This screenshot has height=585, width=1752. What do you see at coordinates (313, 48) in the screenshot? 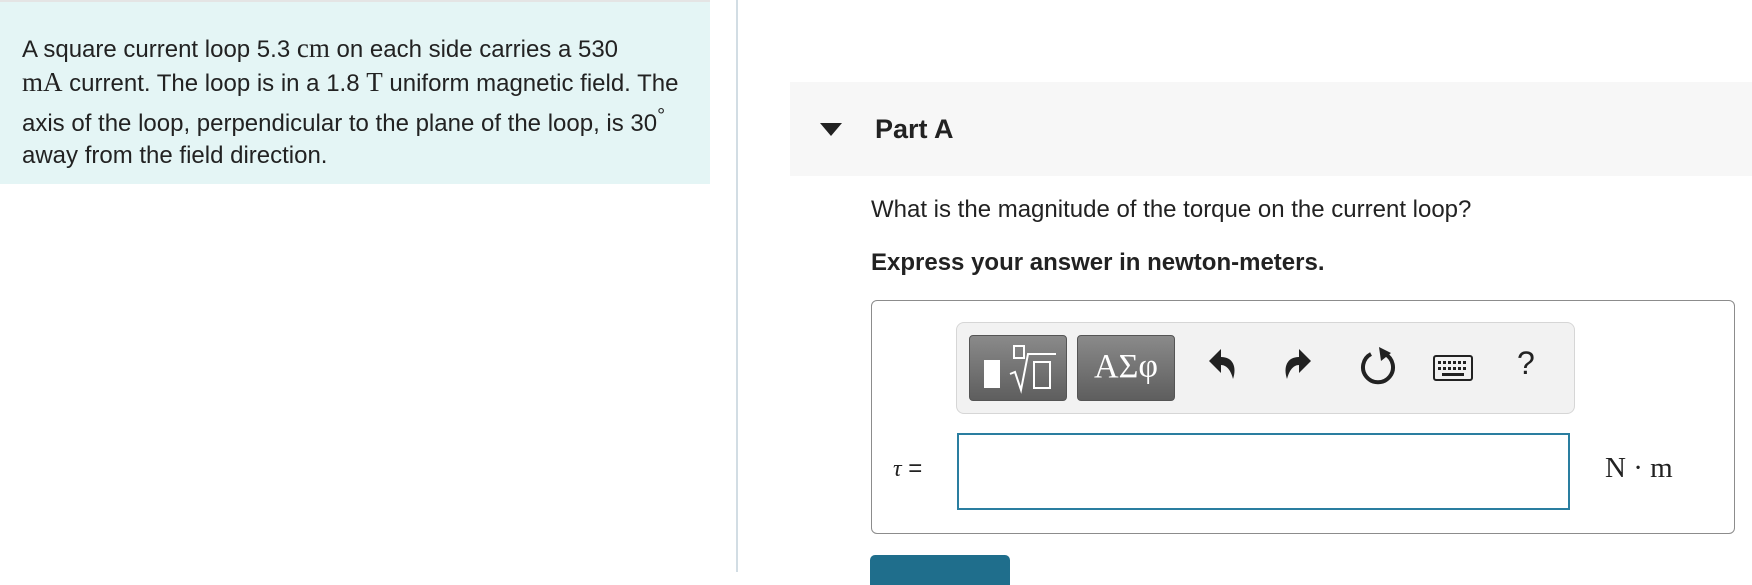
I see `unit-cm: cm` at bounding box center [313, 48].